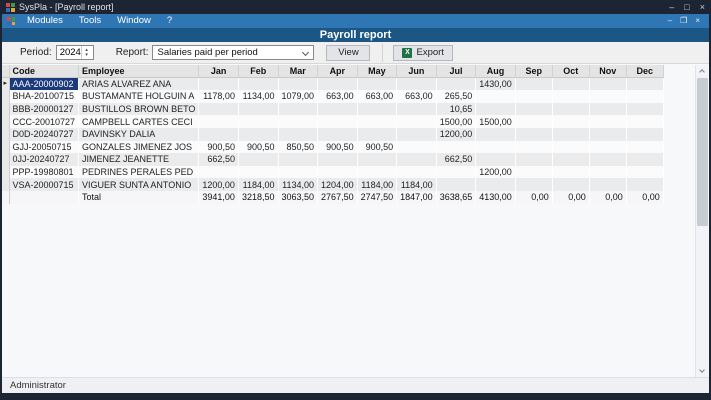  I want to click on cell-code: BBB-20000127, so click(44, 109).